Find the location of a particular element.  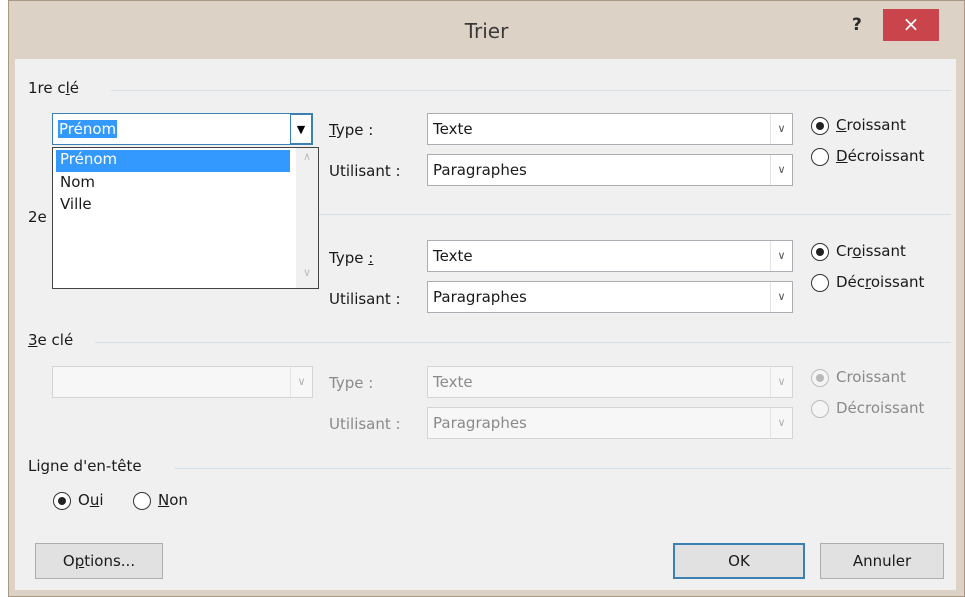

key1-using-combo: Paragraphes ∨ is located at coordinates (610, 170).